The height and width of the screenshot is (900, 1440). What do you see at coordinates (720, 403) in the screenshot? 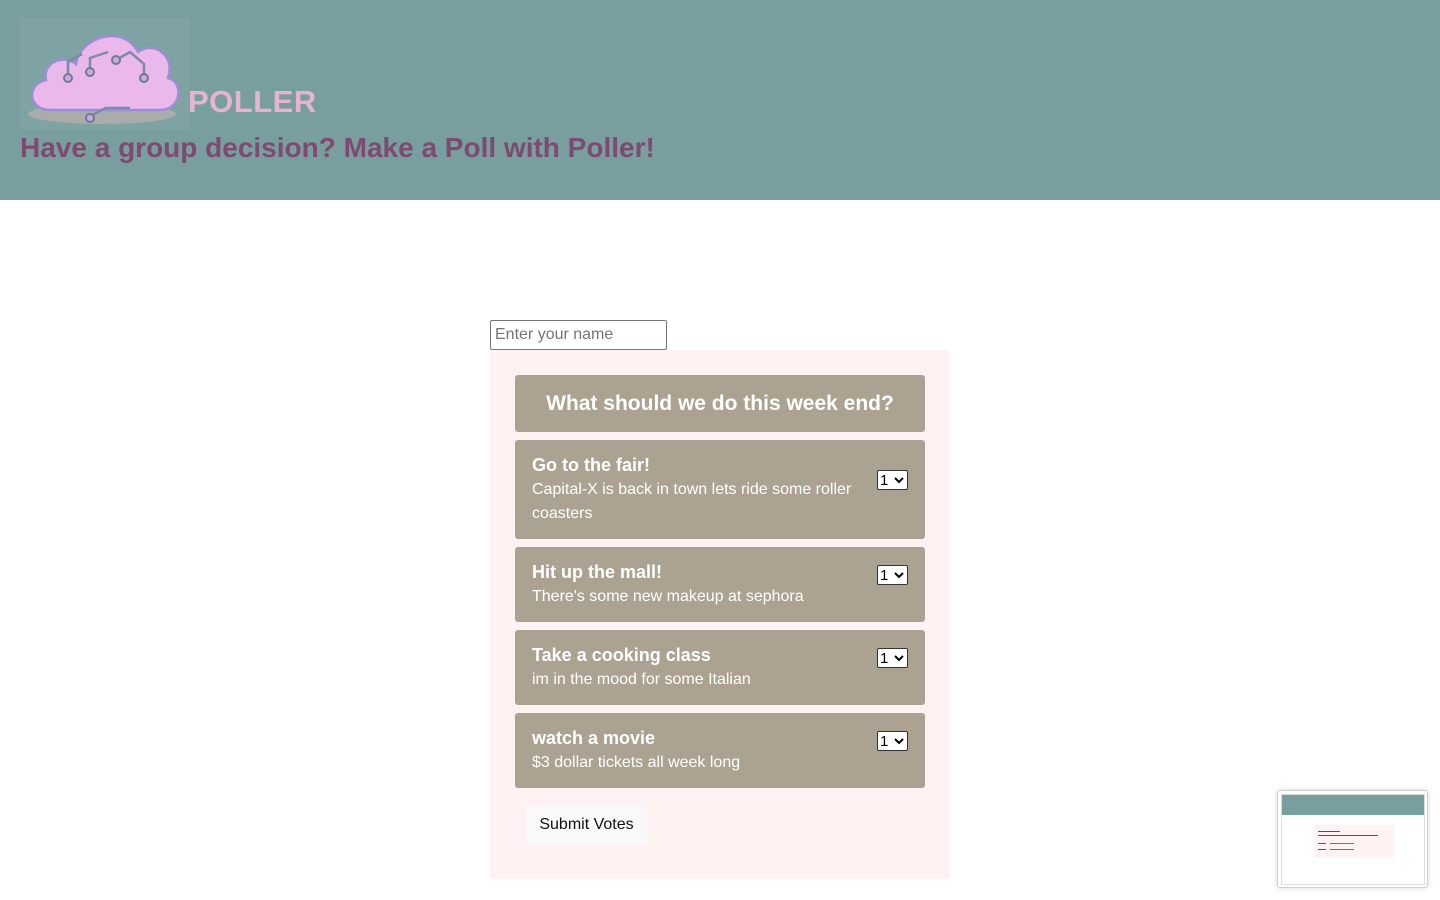
I see `poll-title: What should we do this week end?` at bounding box center [720, 403].